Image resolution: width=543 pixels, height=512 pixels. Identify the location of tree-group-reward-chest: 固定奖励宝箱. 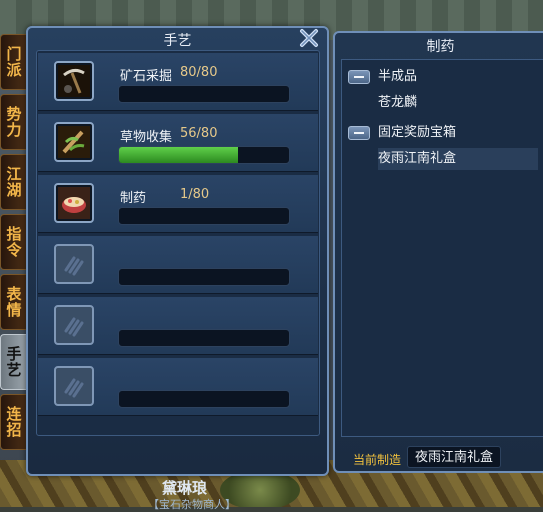
(443, 133).